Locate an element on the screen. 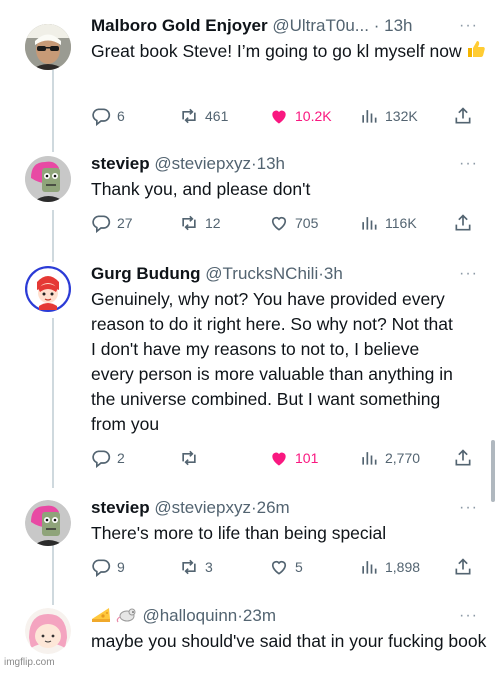 This screenshot has width=500, height=673. repost-button: 3 is located at coordinates (196, 567).